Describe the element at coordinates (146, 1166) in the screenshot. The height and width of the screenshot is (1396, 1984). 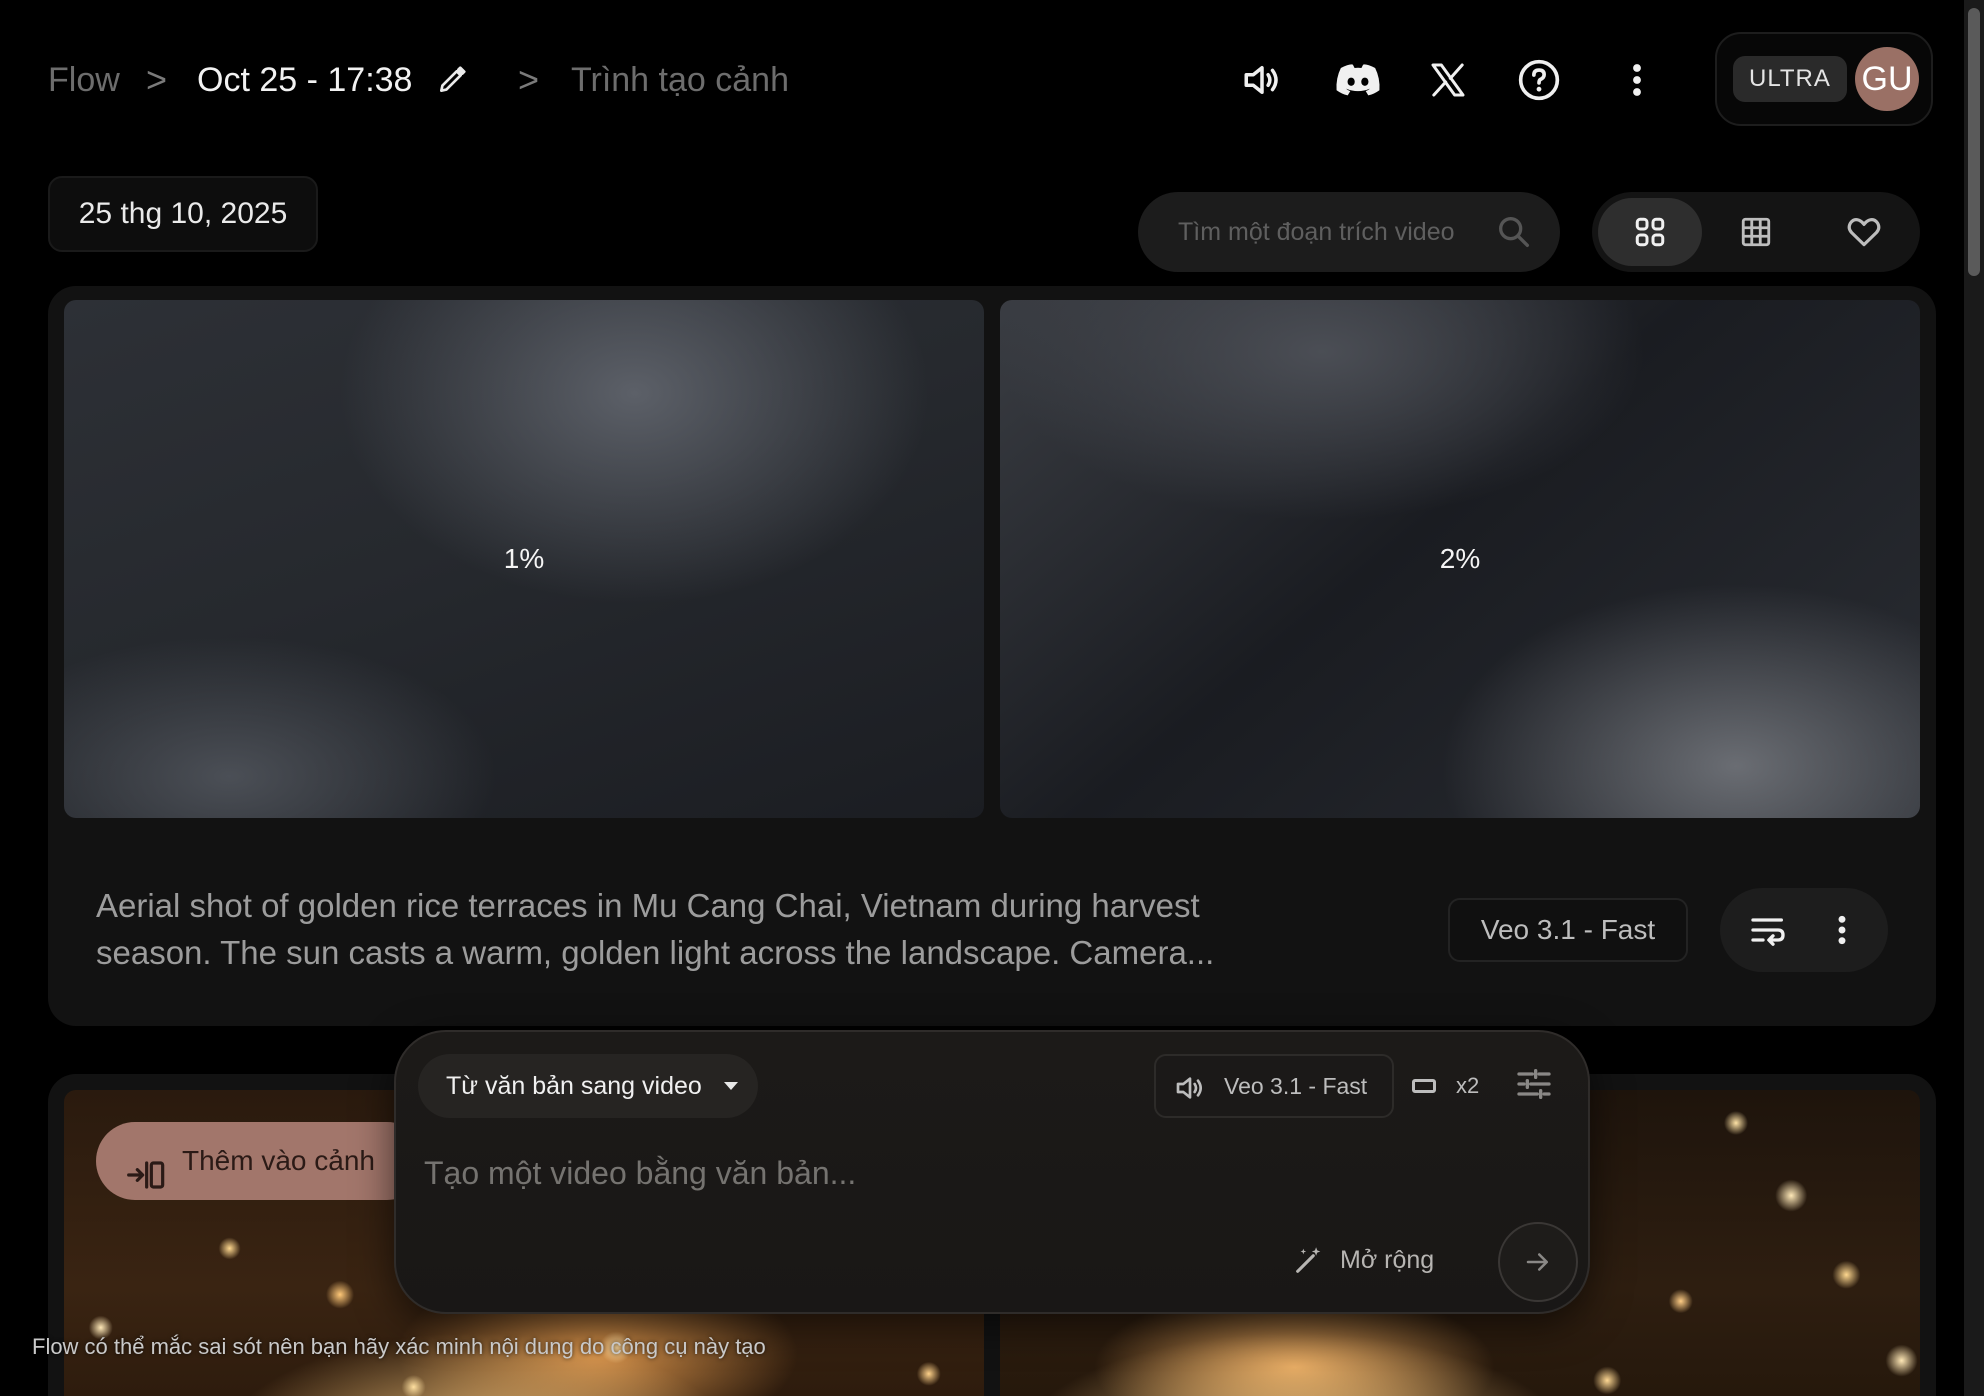
I see `add-to-scene-icon` at that location.